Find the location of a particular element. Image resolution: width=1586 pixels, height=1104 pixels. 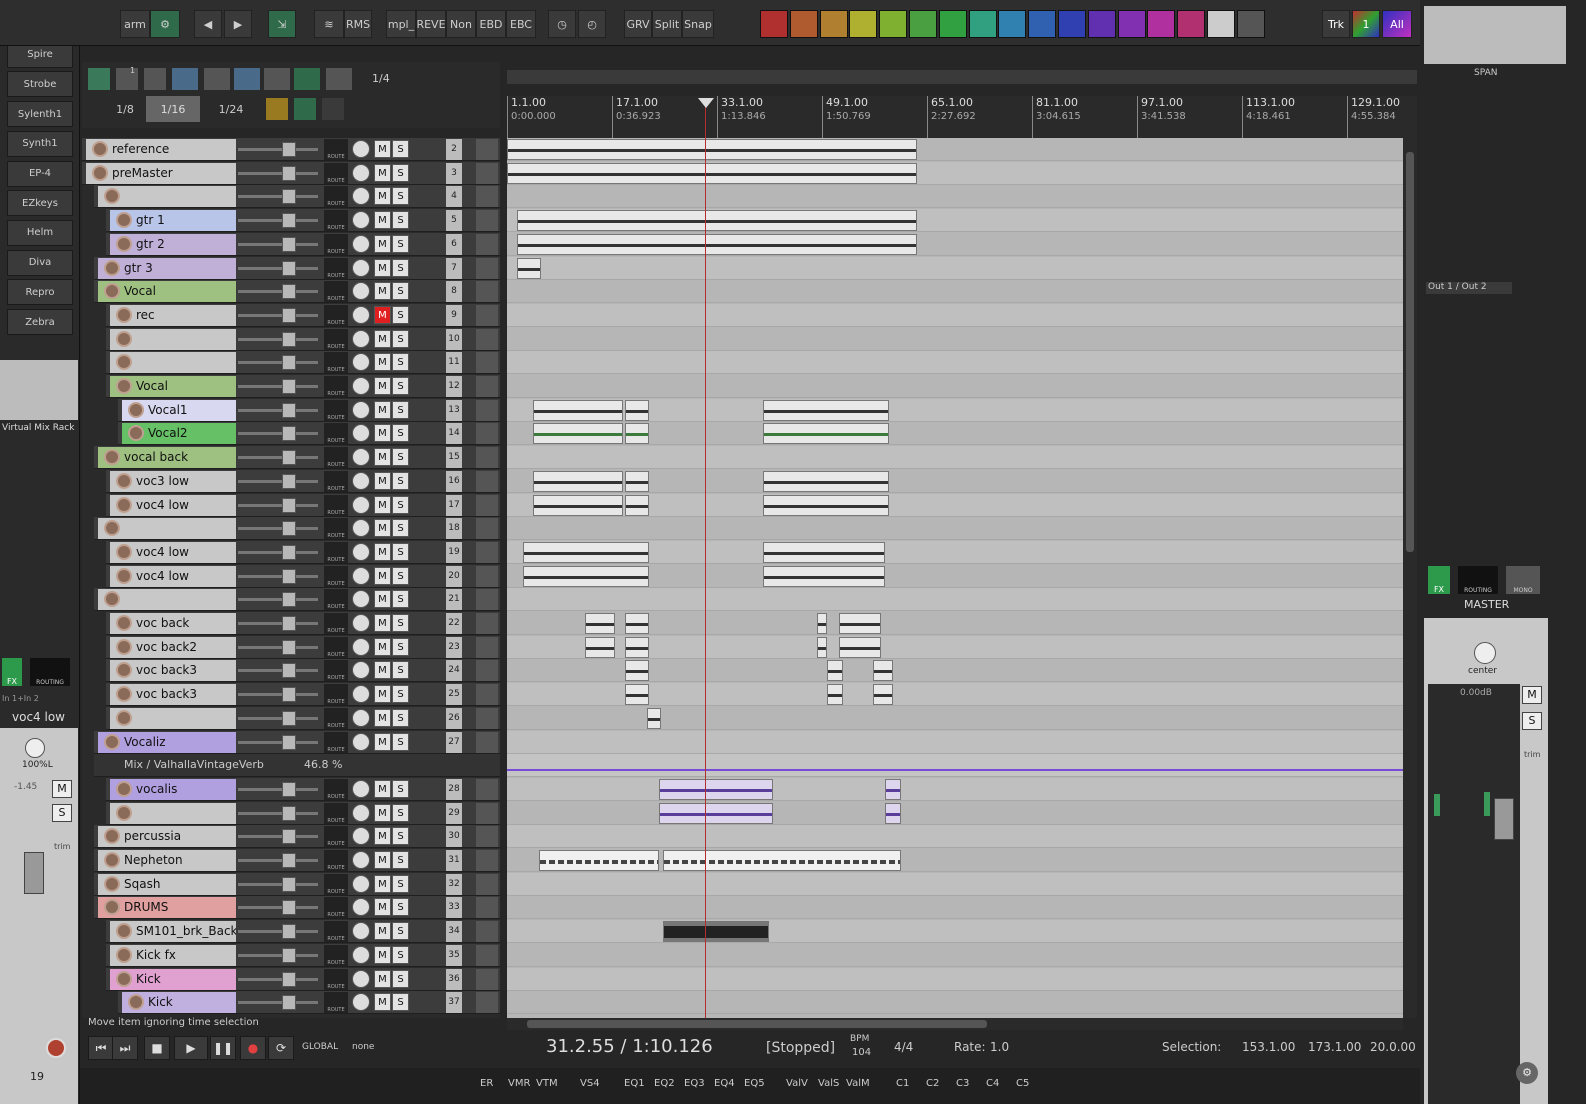

grid-option-1-24: 1/24 is located at coordinates (231, 109).